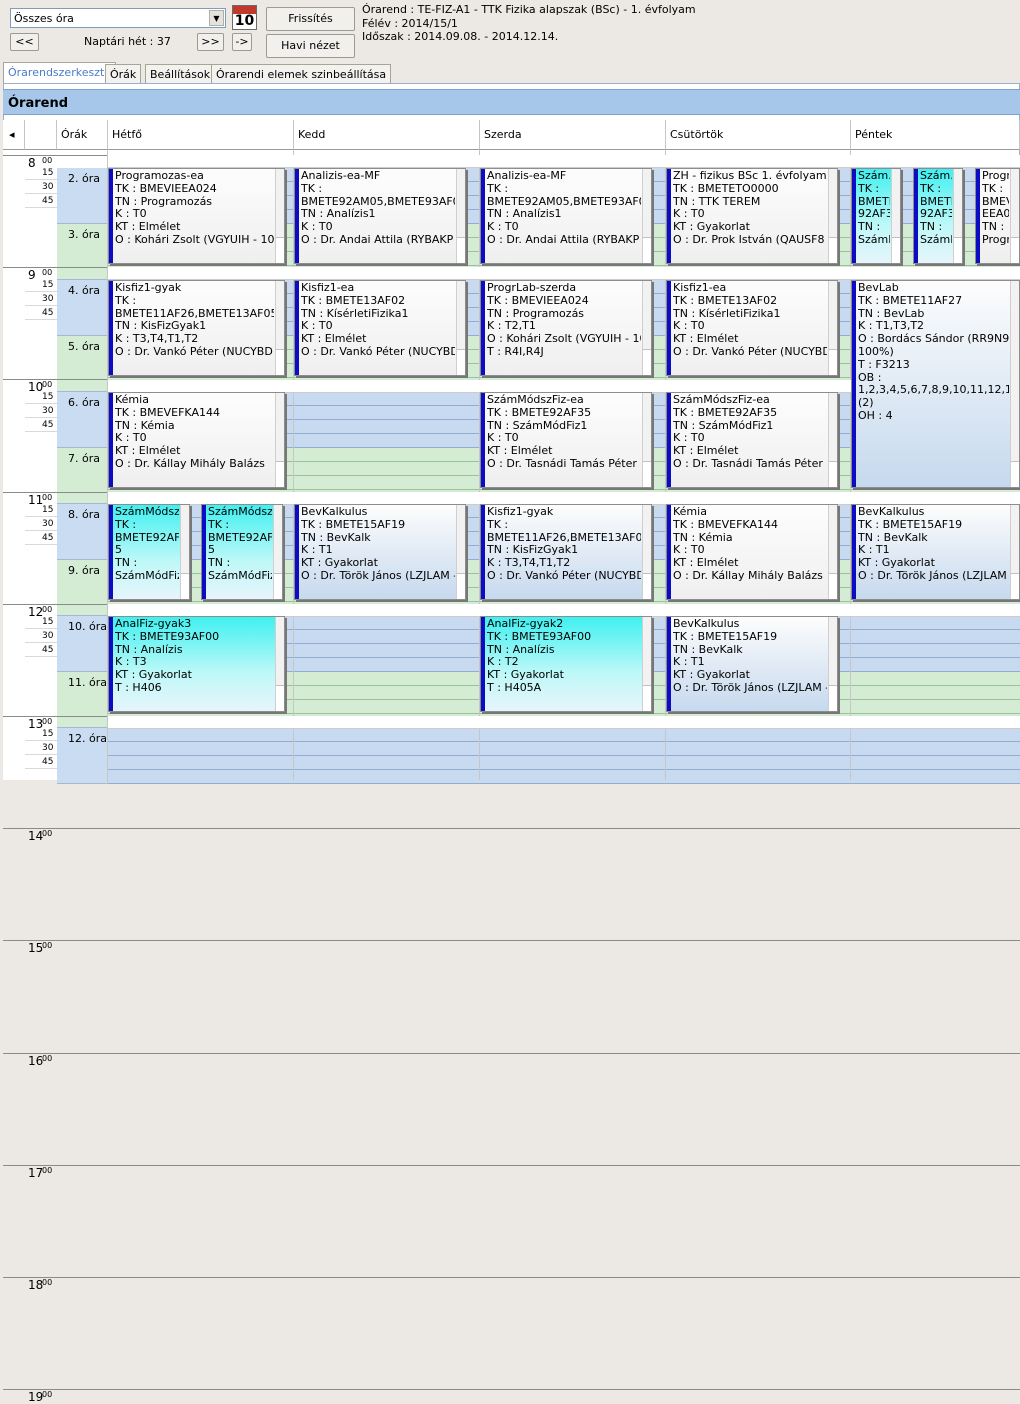  Describe the element at coordinates (196, 216) in the screenshot. I see `lesson-card: Programozas-ea TK : BMEVIEEA024 TN` at that location.